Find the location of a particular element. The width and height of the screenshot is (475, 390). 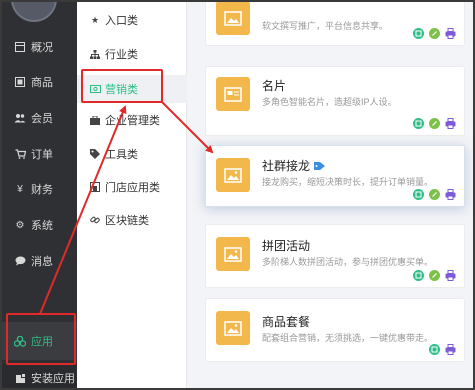

category-item-tools: 工具类 is located at coordinates (132, 154).